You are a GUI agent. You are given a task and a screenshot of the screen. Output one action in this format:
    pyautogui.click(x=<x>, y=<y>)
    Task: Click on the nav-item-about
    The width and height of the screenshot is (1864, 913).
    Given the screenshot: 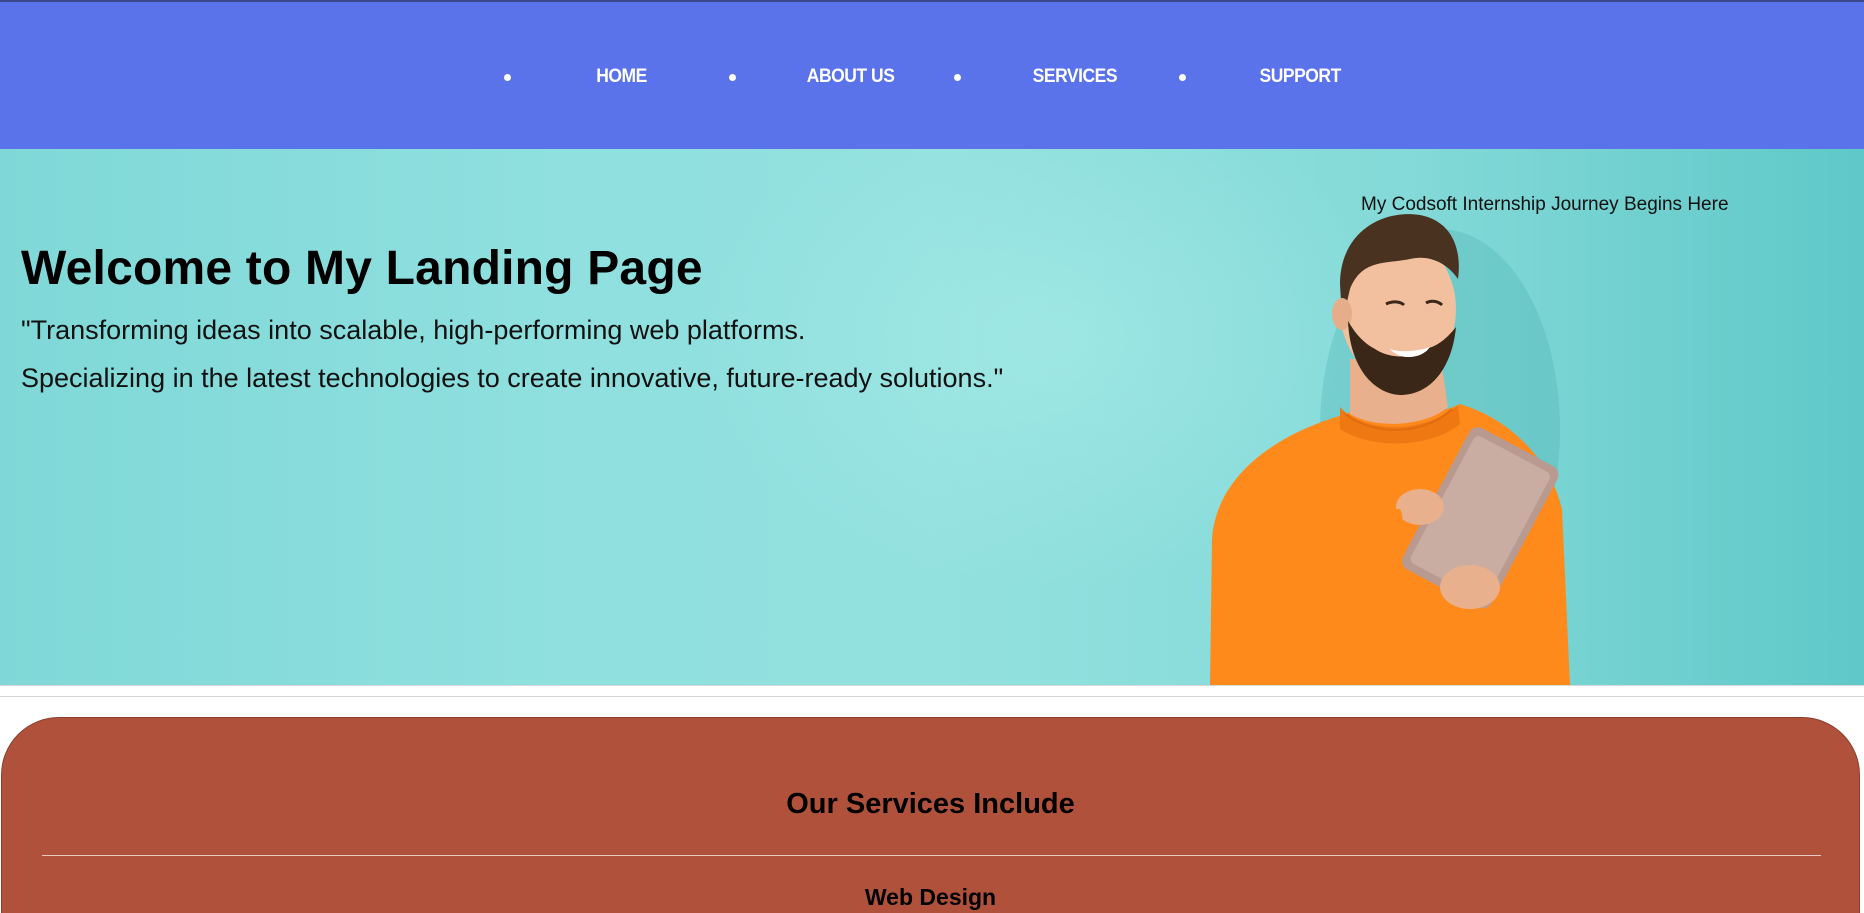 What is the action you would take?
    pyautogui.click(x=732, y=77)
    